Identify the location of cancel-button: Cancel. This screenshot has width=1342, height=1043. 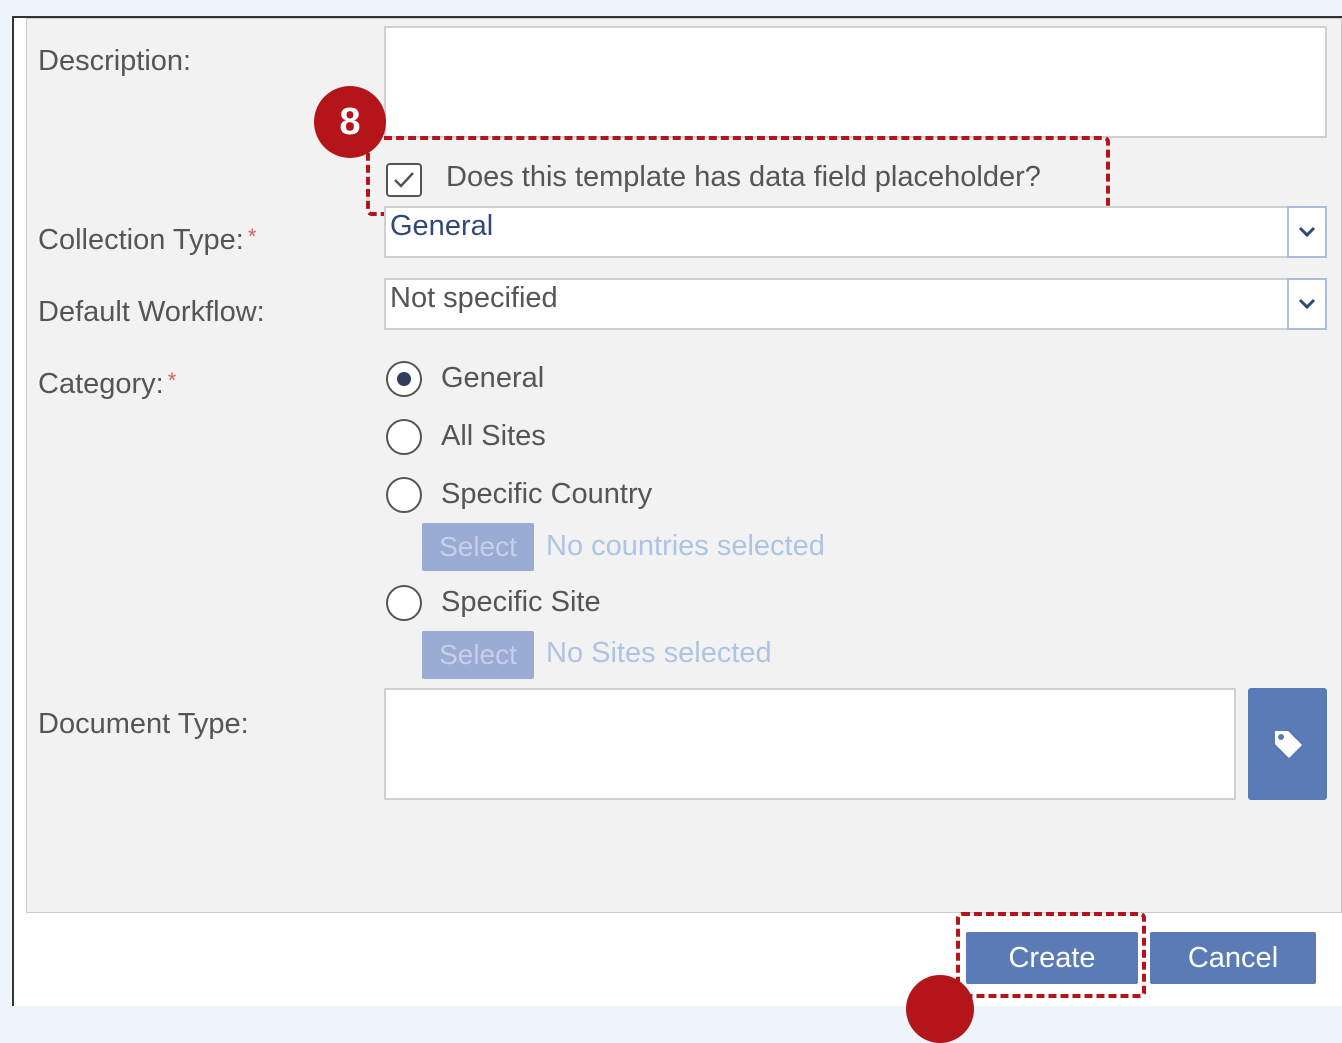
(1233, 958).